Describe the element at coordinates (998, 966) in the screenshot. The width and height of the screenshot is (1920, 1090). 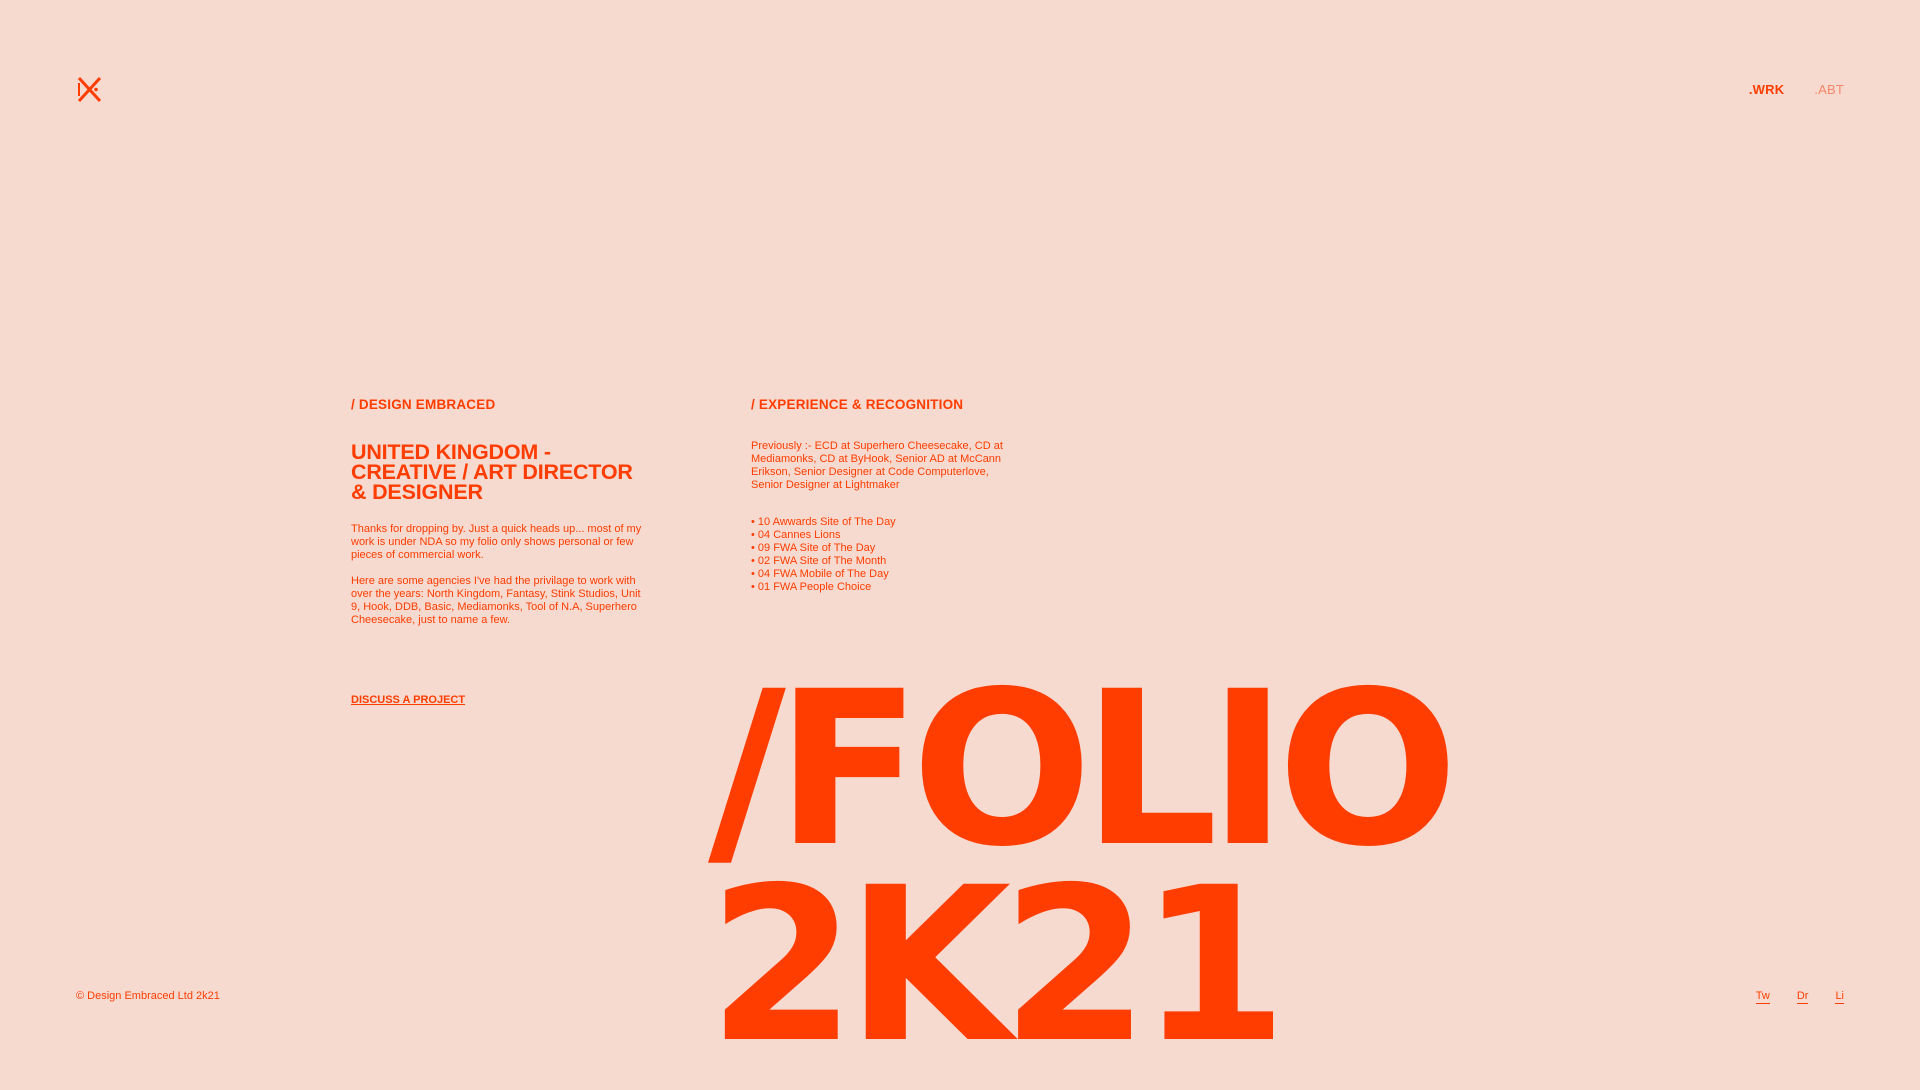
I see `hero-line-year: 2K21` at that location.